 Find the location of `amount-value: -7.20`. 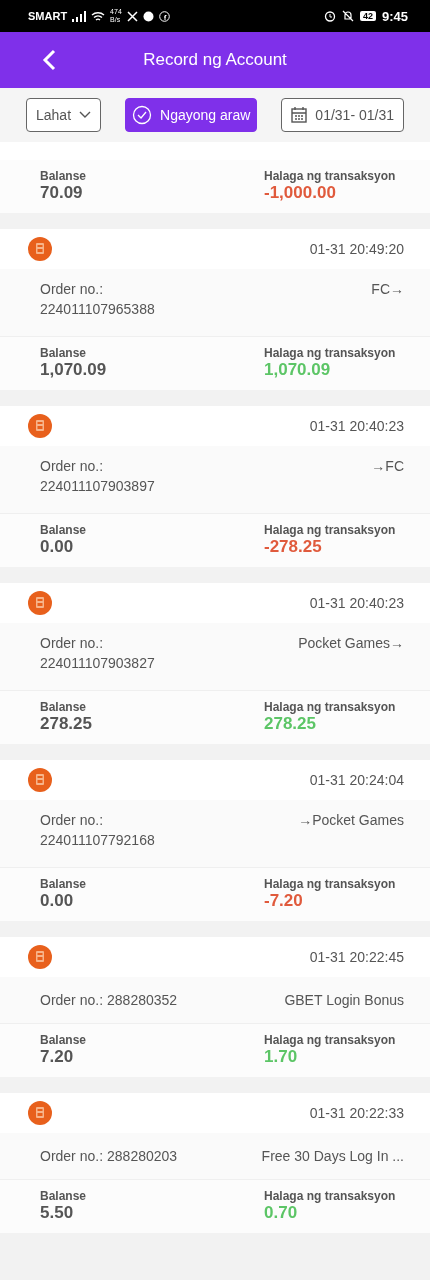

amount-value: -7.20 is located at coordinates (284, 901).